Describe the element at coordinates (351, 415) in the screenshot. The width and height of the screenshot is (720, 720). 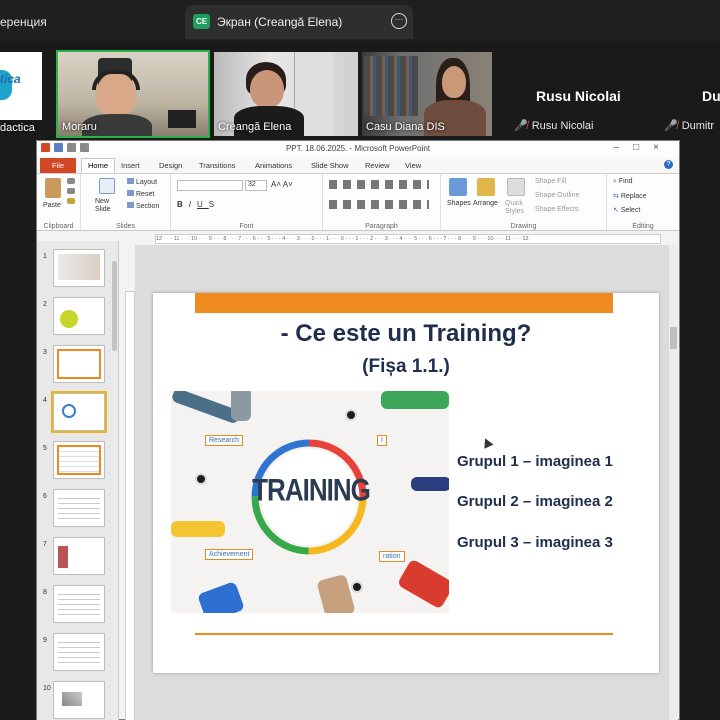
I see `coffee-cup-icon` at that location.